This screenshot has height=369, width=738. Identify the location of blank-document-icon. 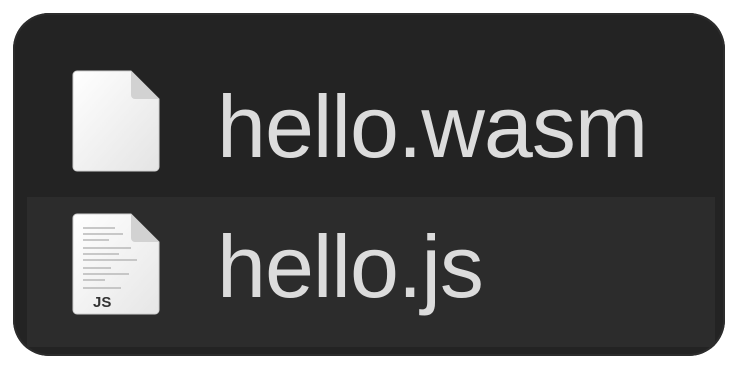
(116, 121).